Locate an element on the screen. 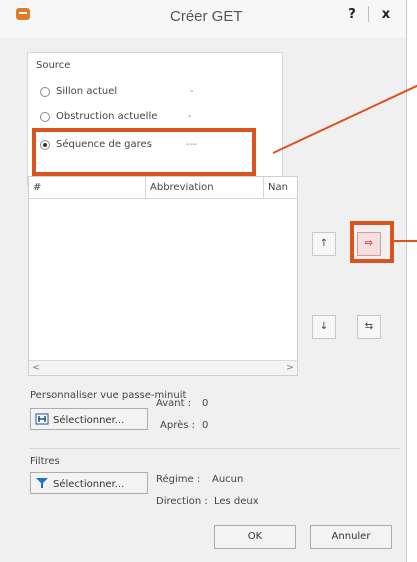 The width and height of the screenshot is (417, 562). radio-sillon-actuel is located at coordinates (45, 92).